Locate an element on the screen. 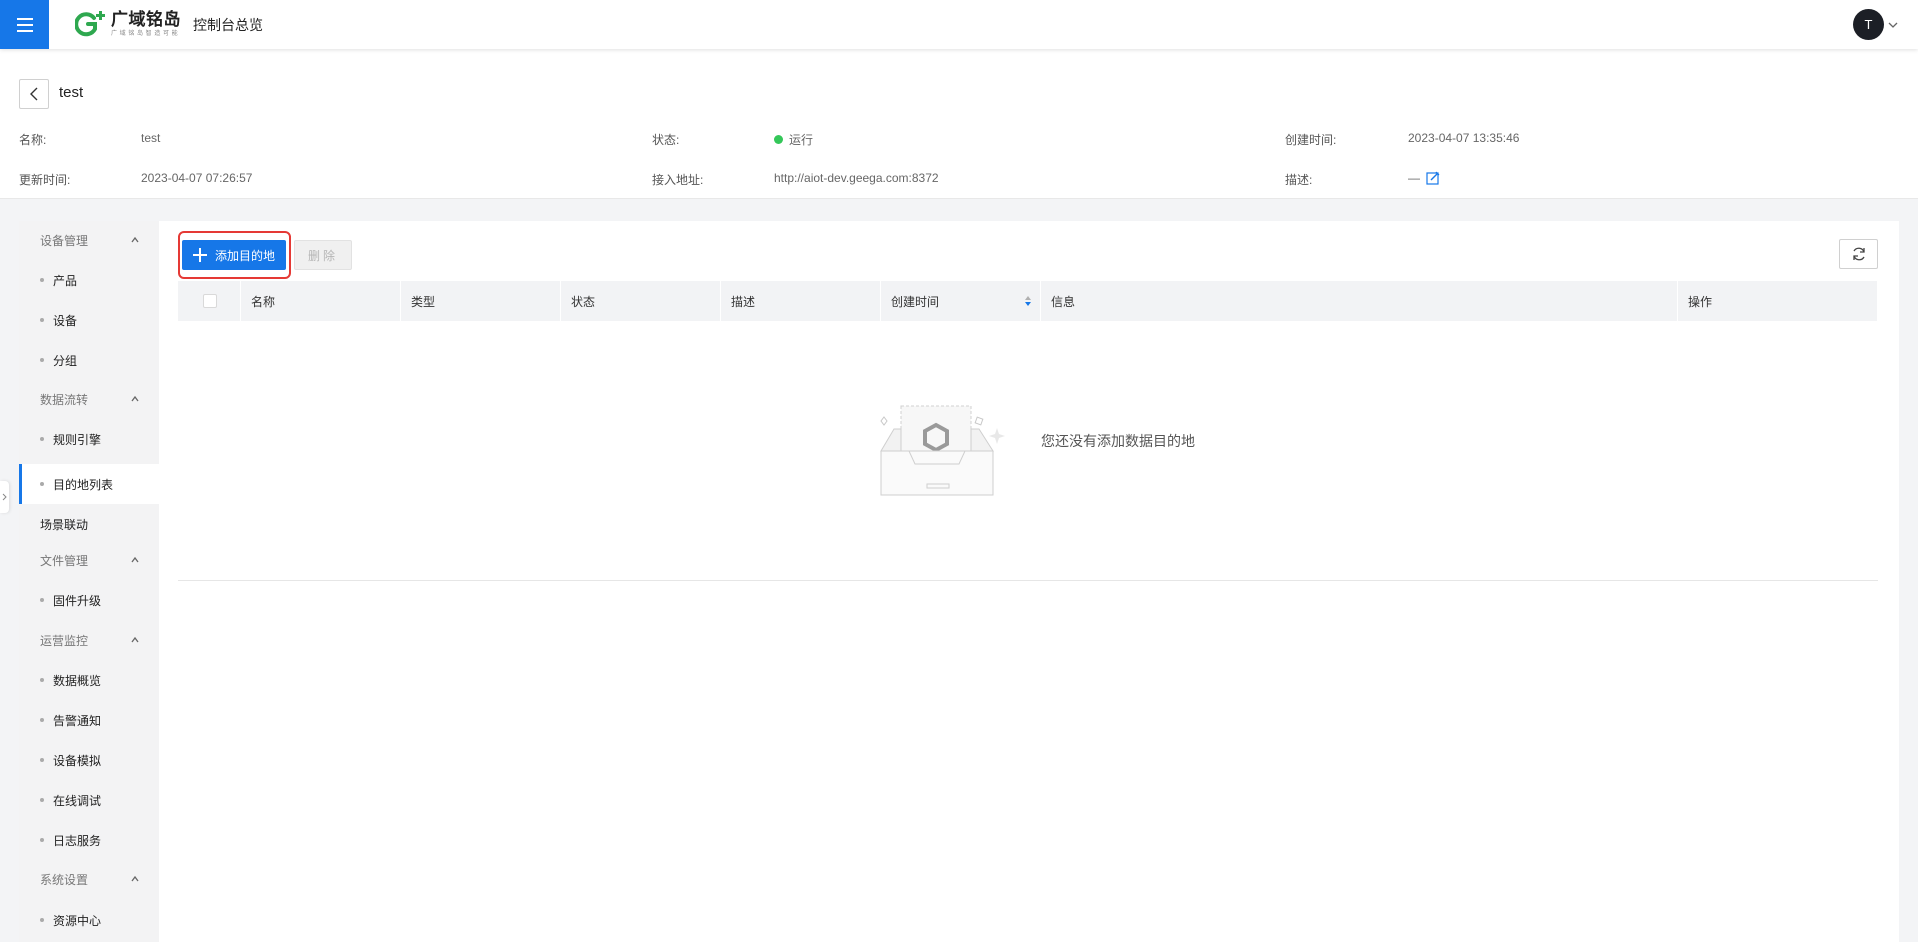  sidebar-item-resource-center: 资源中心 is located at coordinates (89, 920).